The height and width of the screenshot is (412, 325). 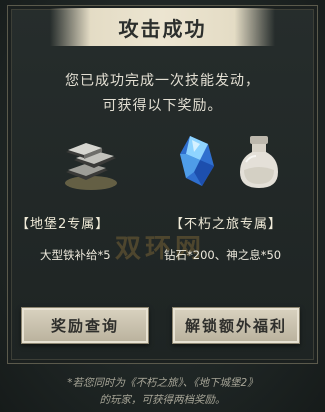 I want to click on reward-query-button: 奖励查询, so click(x=85, y=325).